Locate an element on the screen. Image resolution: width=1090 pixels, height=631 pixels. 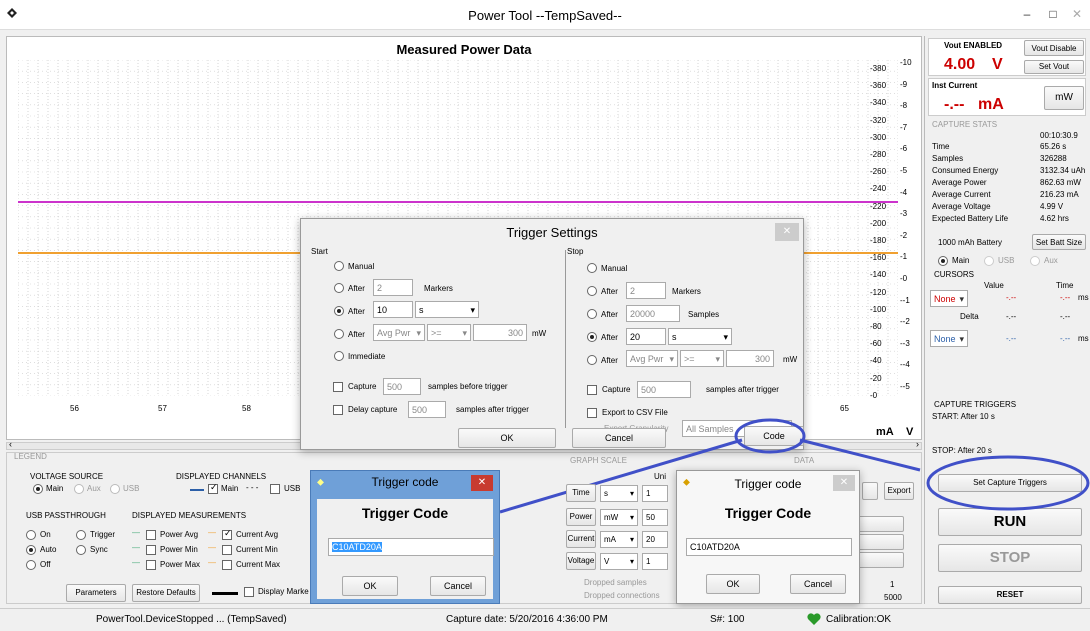
export-csv-checkbox is located at coordinates (592, 413).